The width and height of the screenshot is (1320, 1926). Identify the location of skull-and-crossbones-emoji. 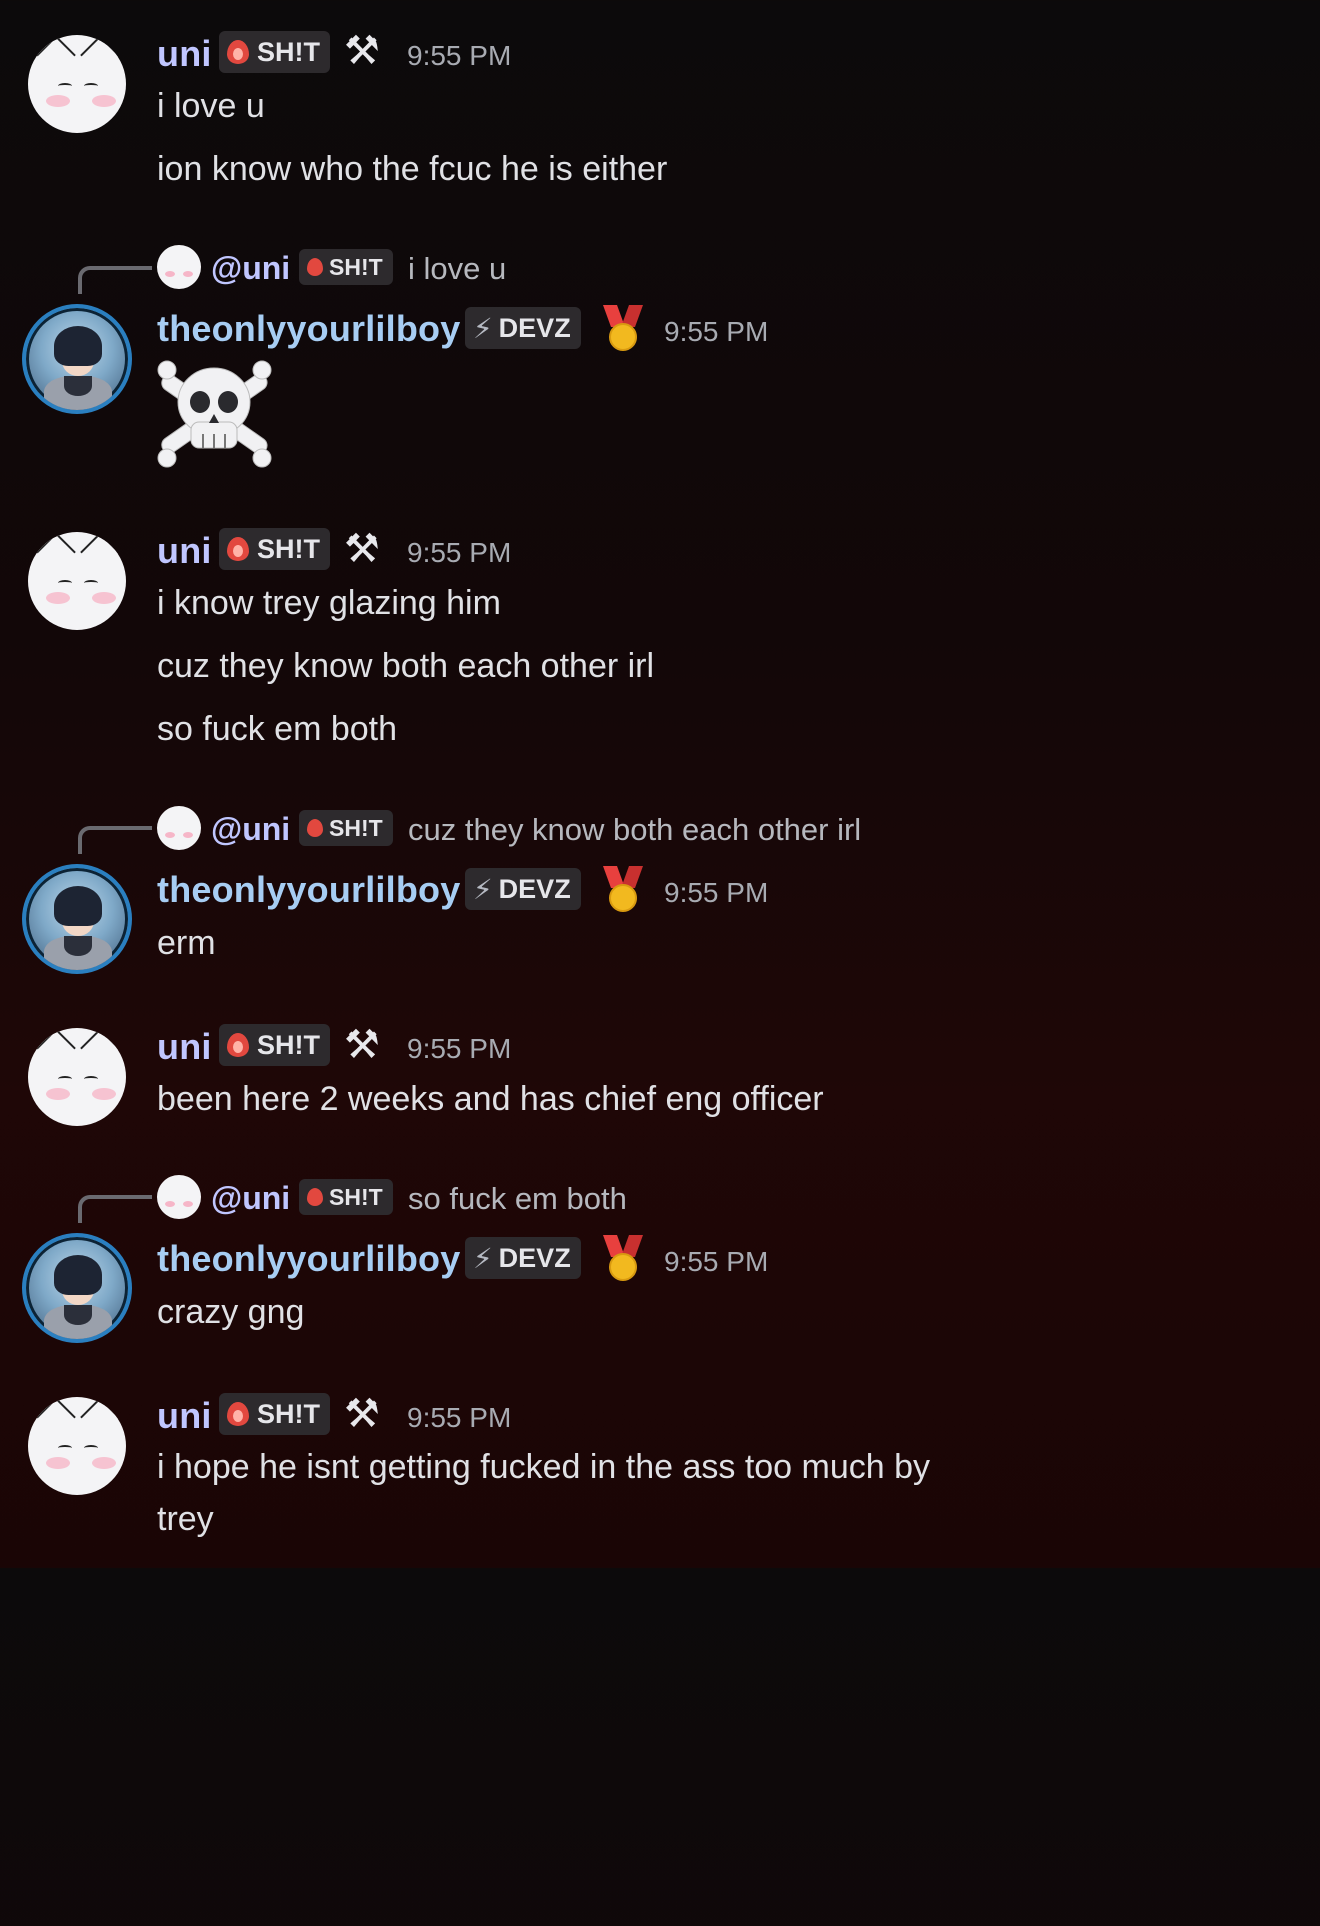
(214, 414).